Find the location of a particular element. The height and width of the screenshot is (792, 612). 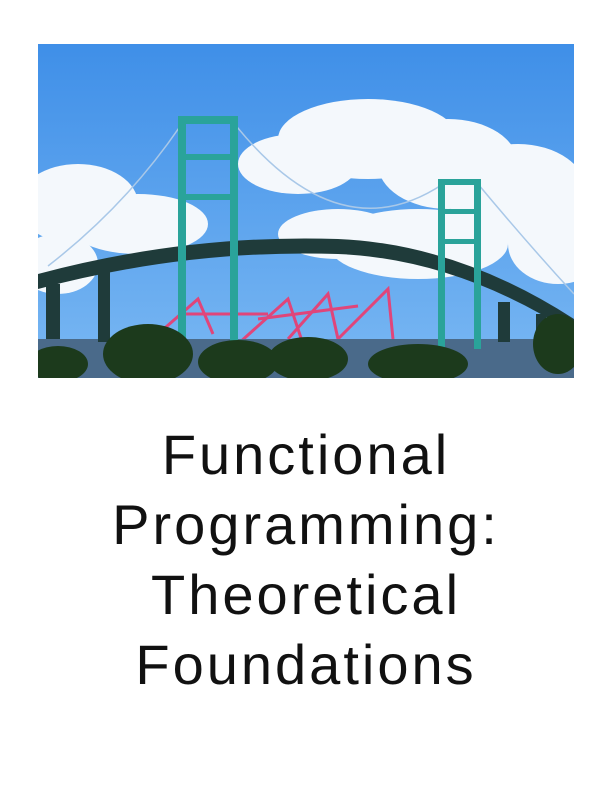

title-line-2: Programming: is located at coordinates (306, 524).